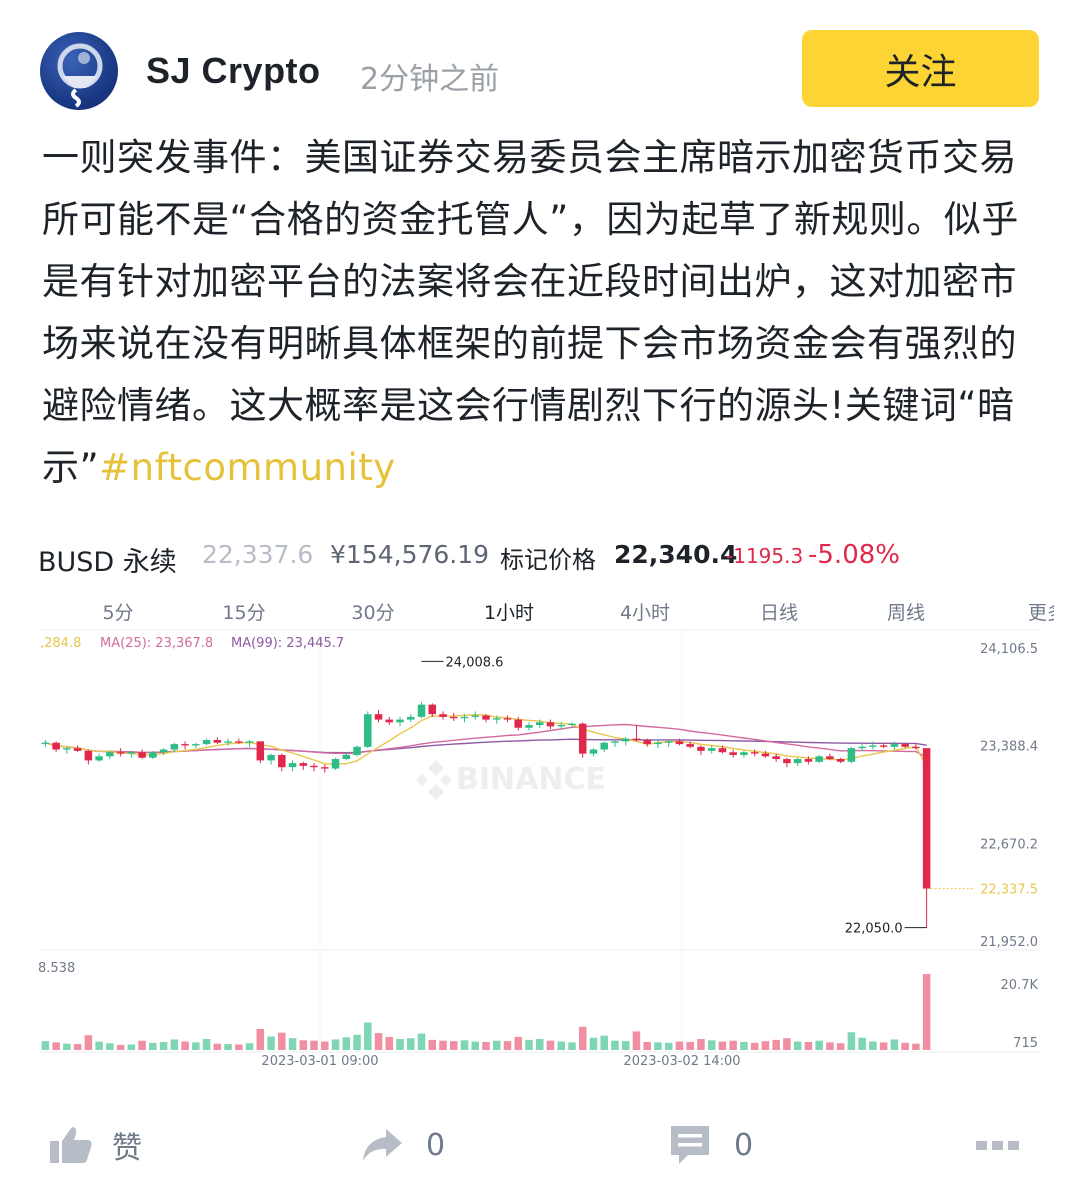  What do you see at coordinates (509, 611) in the screenshot?
I see `tab-1h: 1小时` at bounding box center [509, 611].